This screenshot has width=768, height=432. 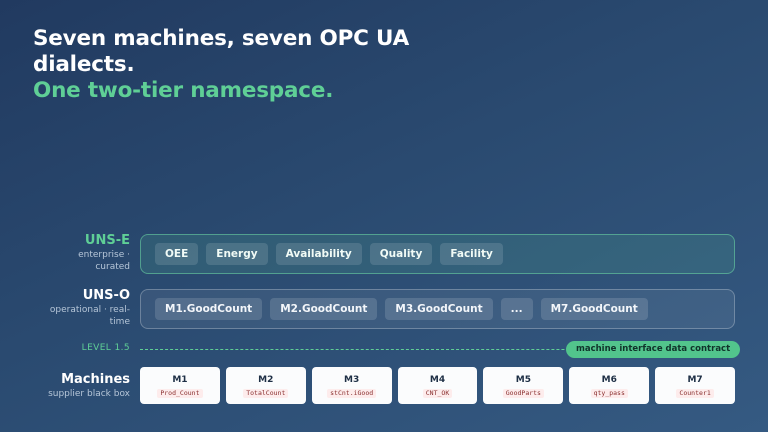 I want to click on level-label: LEVEL 1.5, so click(x=105, y=348).